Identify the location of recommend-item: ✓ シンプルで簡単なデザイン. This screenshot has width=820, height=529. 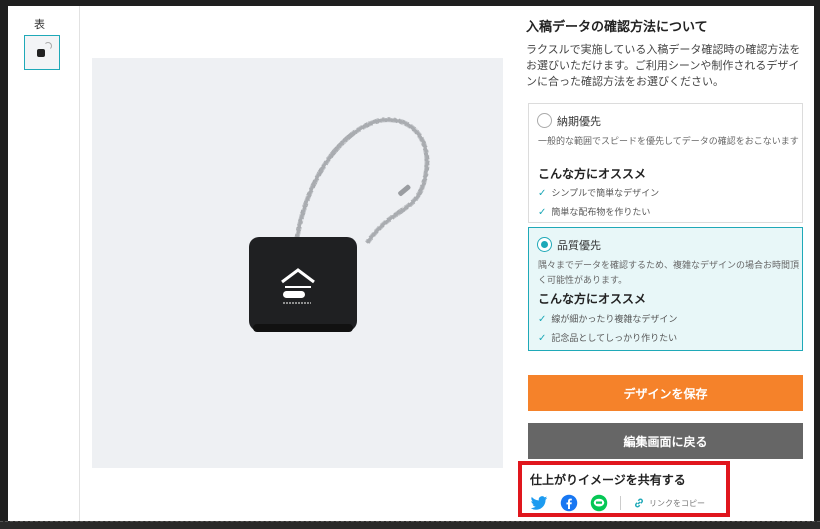
(599, 193).